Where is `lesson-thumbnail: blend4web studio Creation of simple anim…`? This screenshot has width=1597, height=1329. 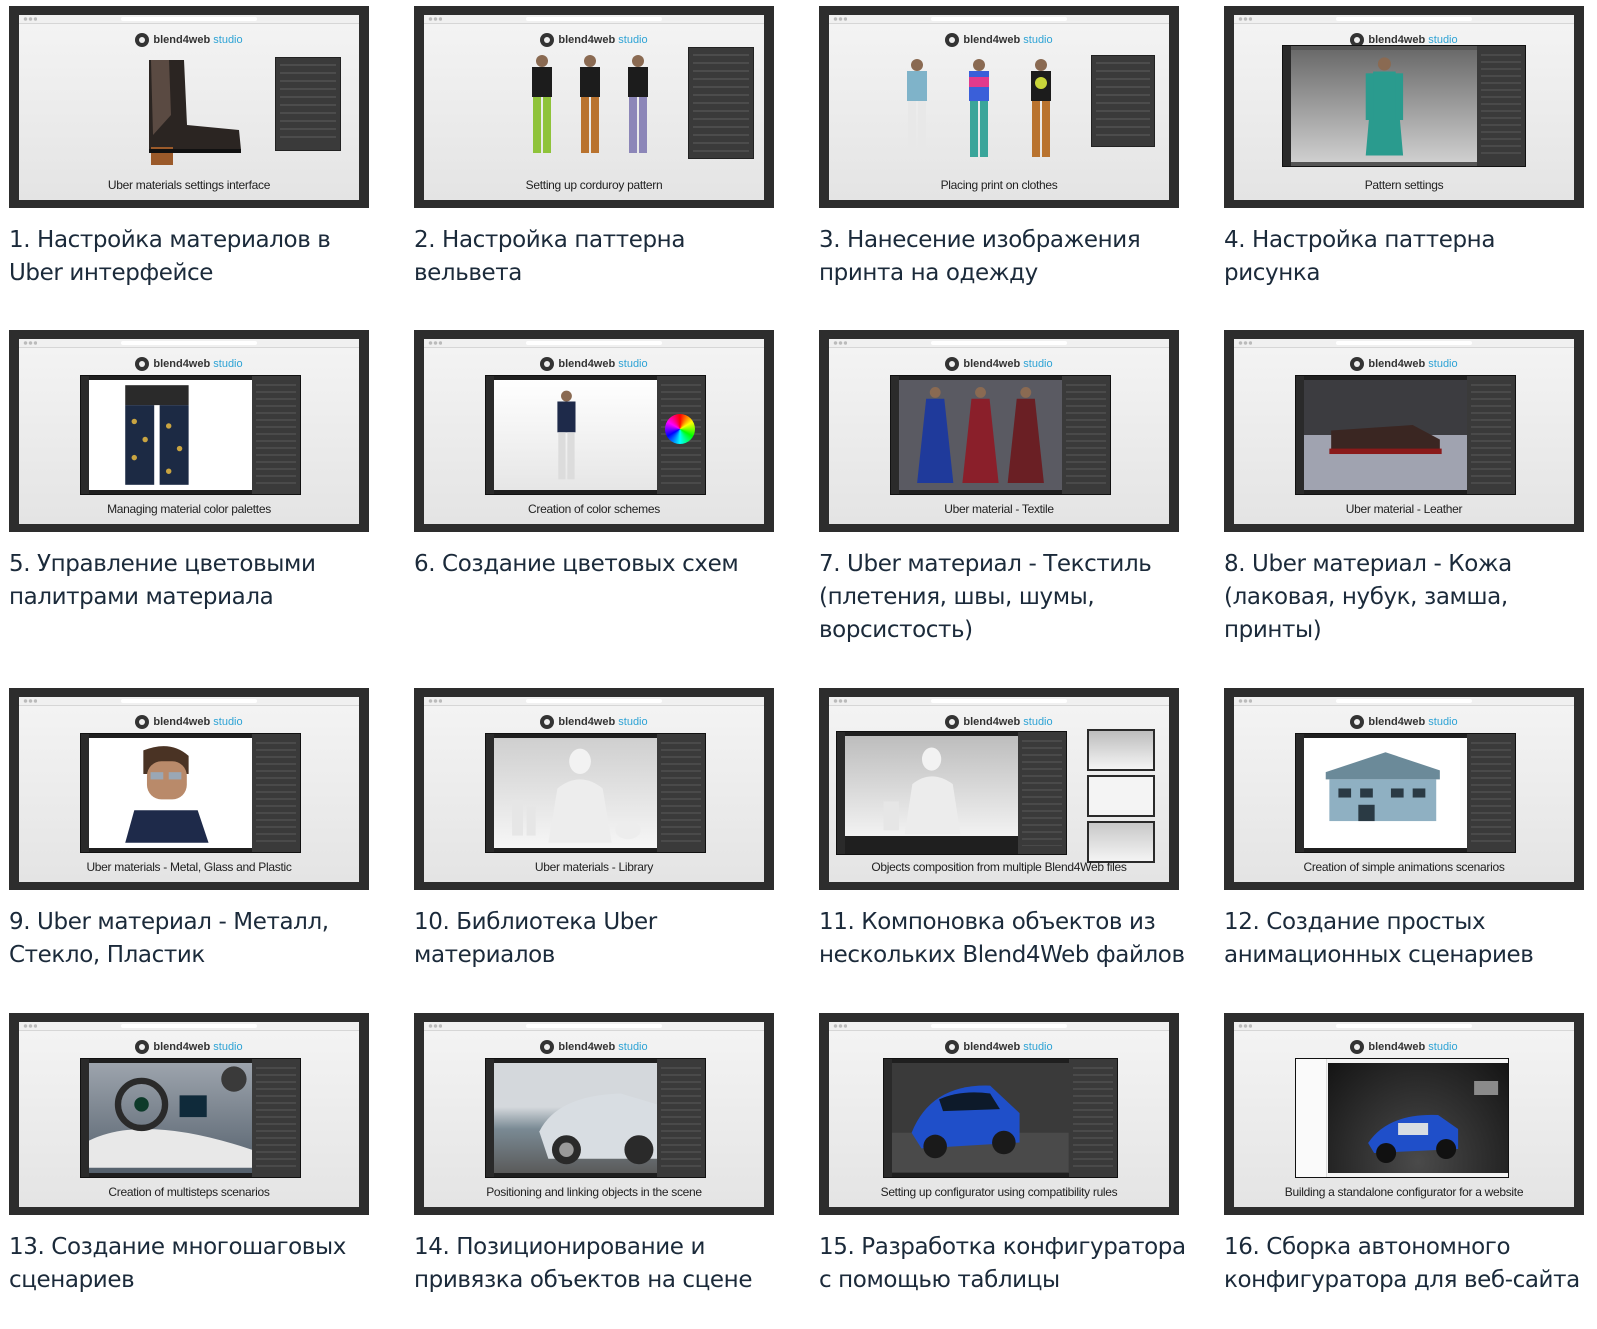
lesson-thumbnail: blend4web studio Creation of simple anim… is located at coordinates (1404, 789).